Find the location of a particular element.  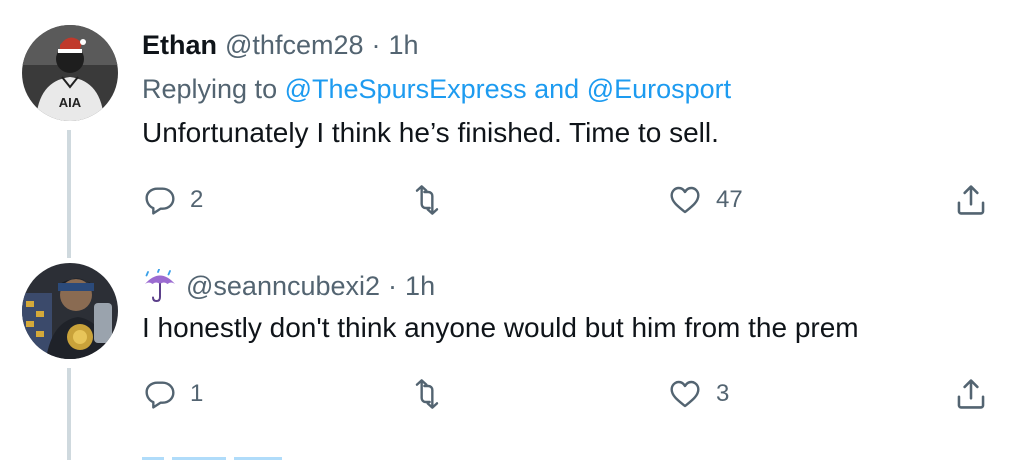

replying-to-label: Replying to is located at coordinates (210, 89).